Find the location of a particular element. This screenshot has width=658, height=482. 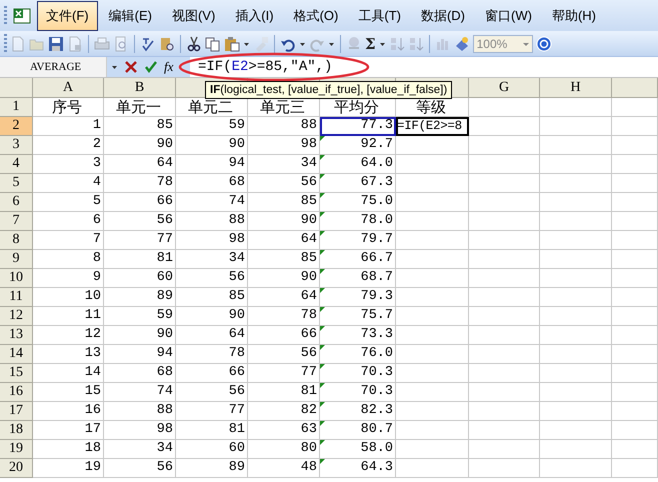

row-header: 13 is located at coordinates (16, 335).